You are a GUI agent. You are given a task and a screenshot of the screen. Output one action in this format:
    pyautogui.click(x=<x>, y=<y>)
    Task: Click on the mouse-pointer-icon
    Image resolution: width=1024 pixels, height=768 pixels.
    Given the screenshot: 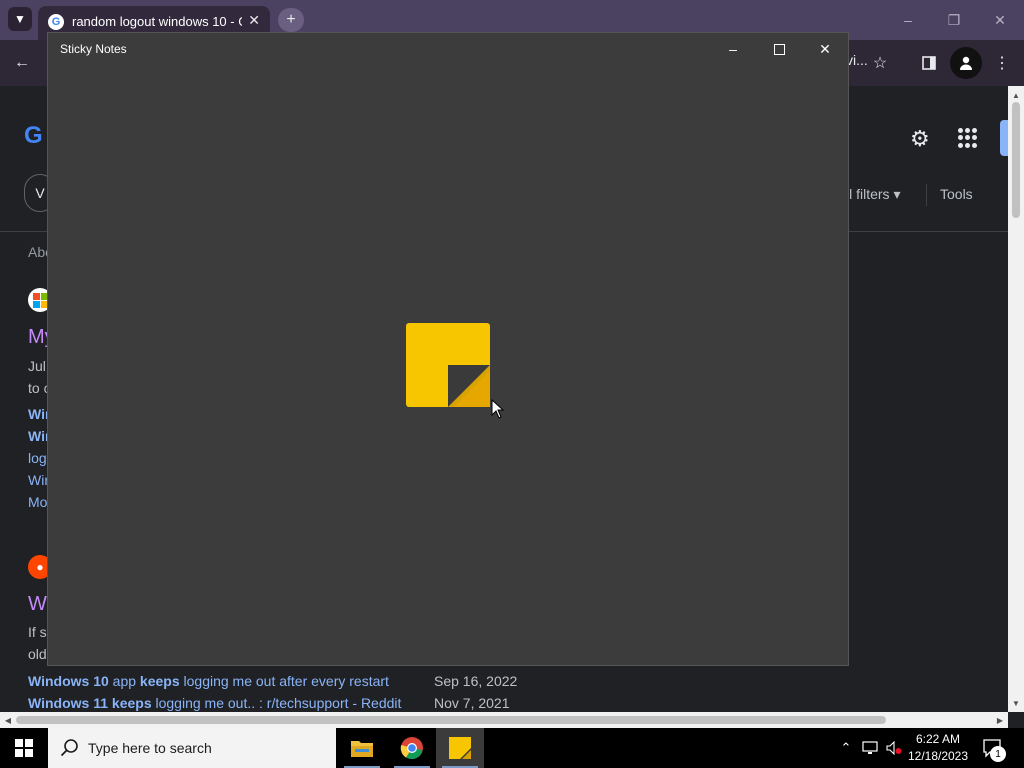 What is the action you would take?
    pyautogui.click(x=498, y=409)
    